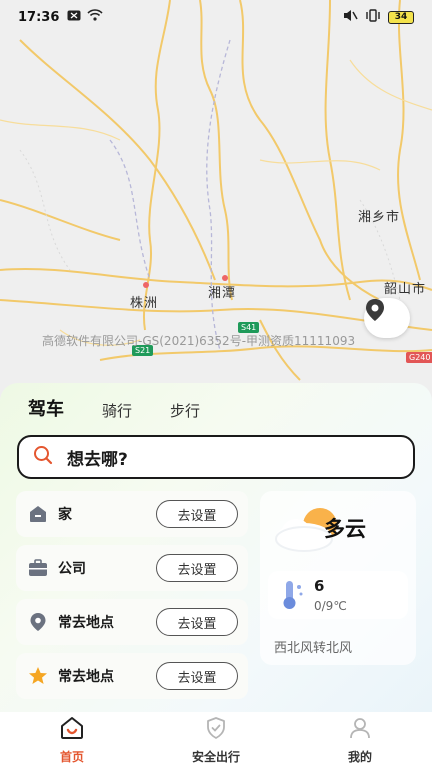 This screenshot has height=768, width=432. What do you see at coordinates (132, 514) in the screenshot?
I see `place-item-home: 家 去设置` at bounding box center [132, 514].